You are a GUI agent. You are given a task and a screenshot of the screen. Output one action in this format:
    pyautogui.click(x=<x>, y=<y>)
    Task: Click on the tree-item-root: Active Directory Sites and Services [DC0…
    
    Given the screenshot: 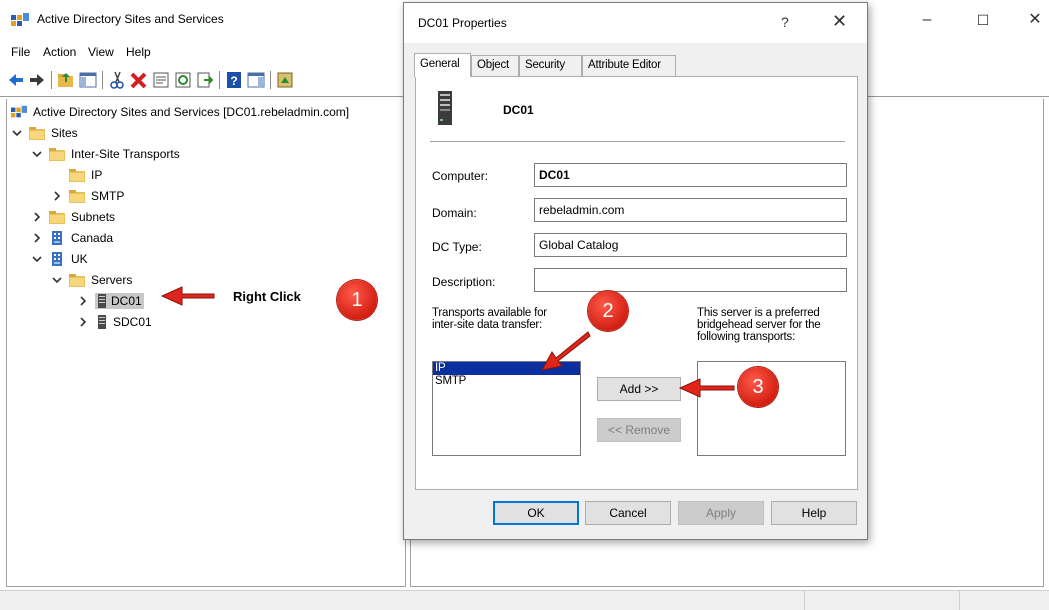 What is the action you would take?
    pyautogui.click(x=180, y=112)
    